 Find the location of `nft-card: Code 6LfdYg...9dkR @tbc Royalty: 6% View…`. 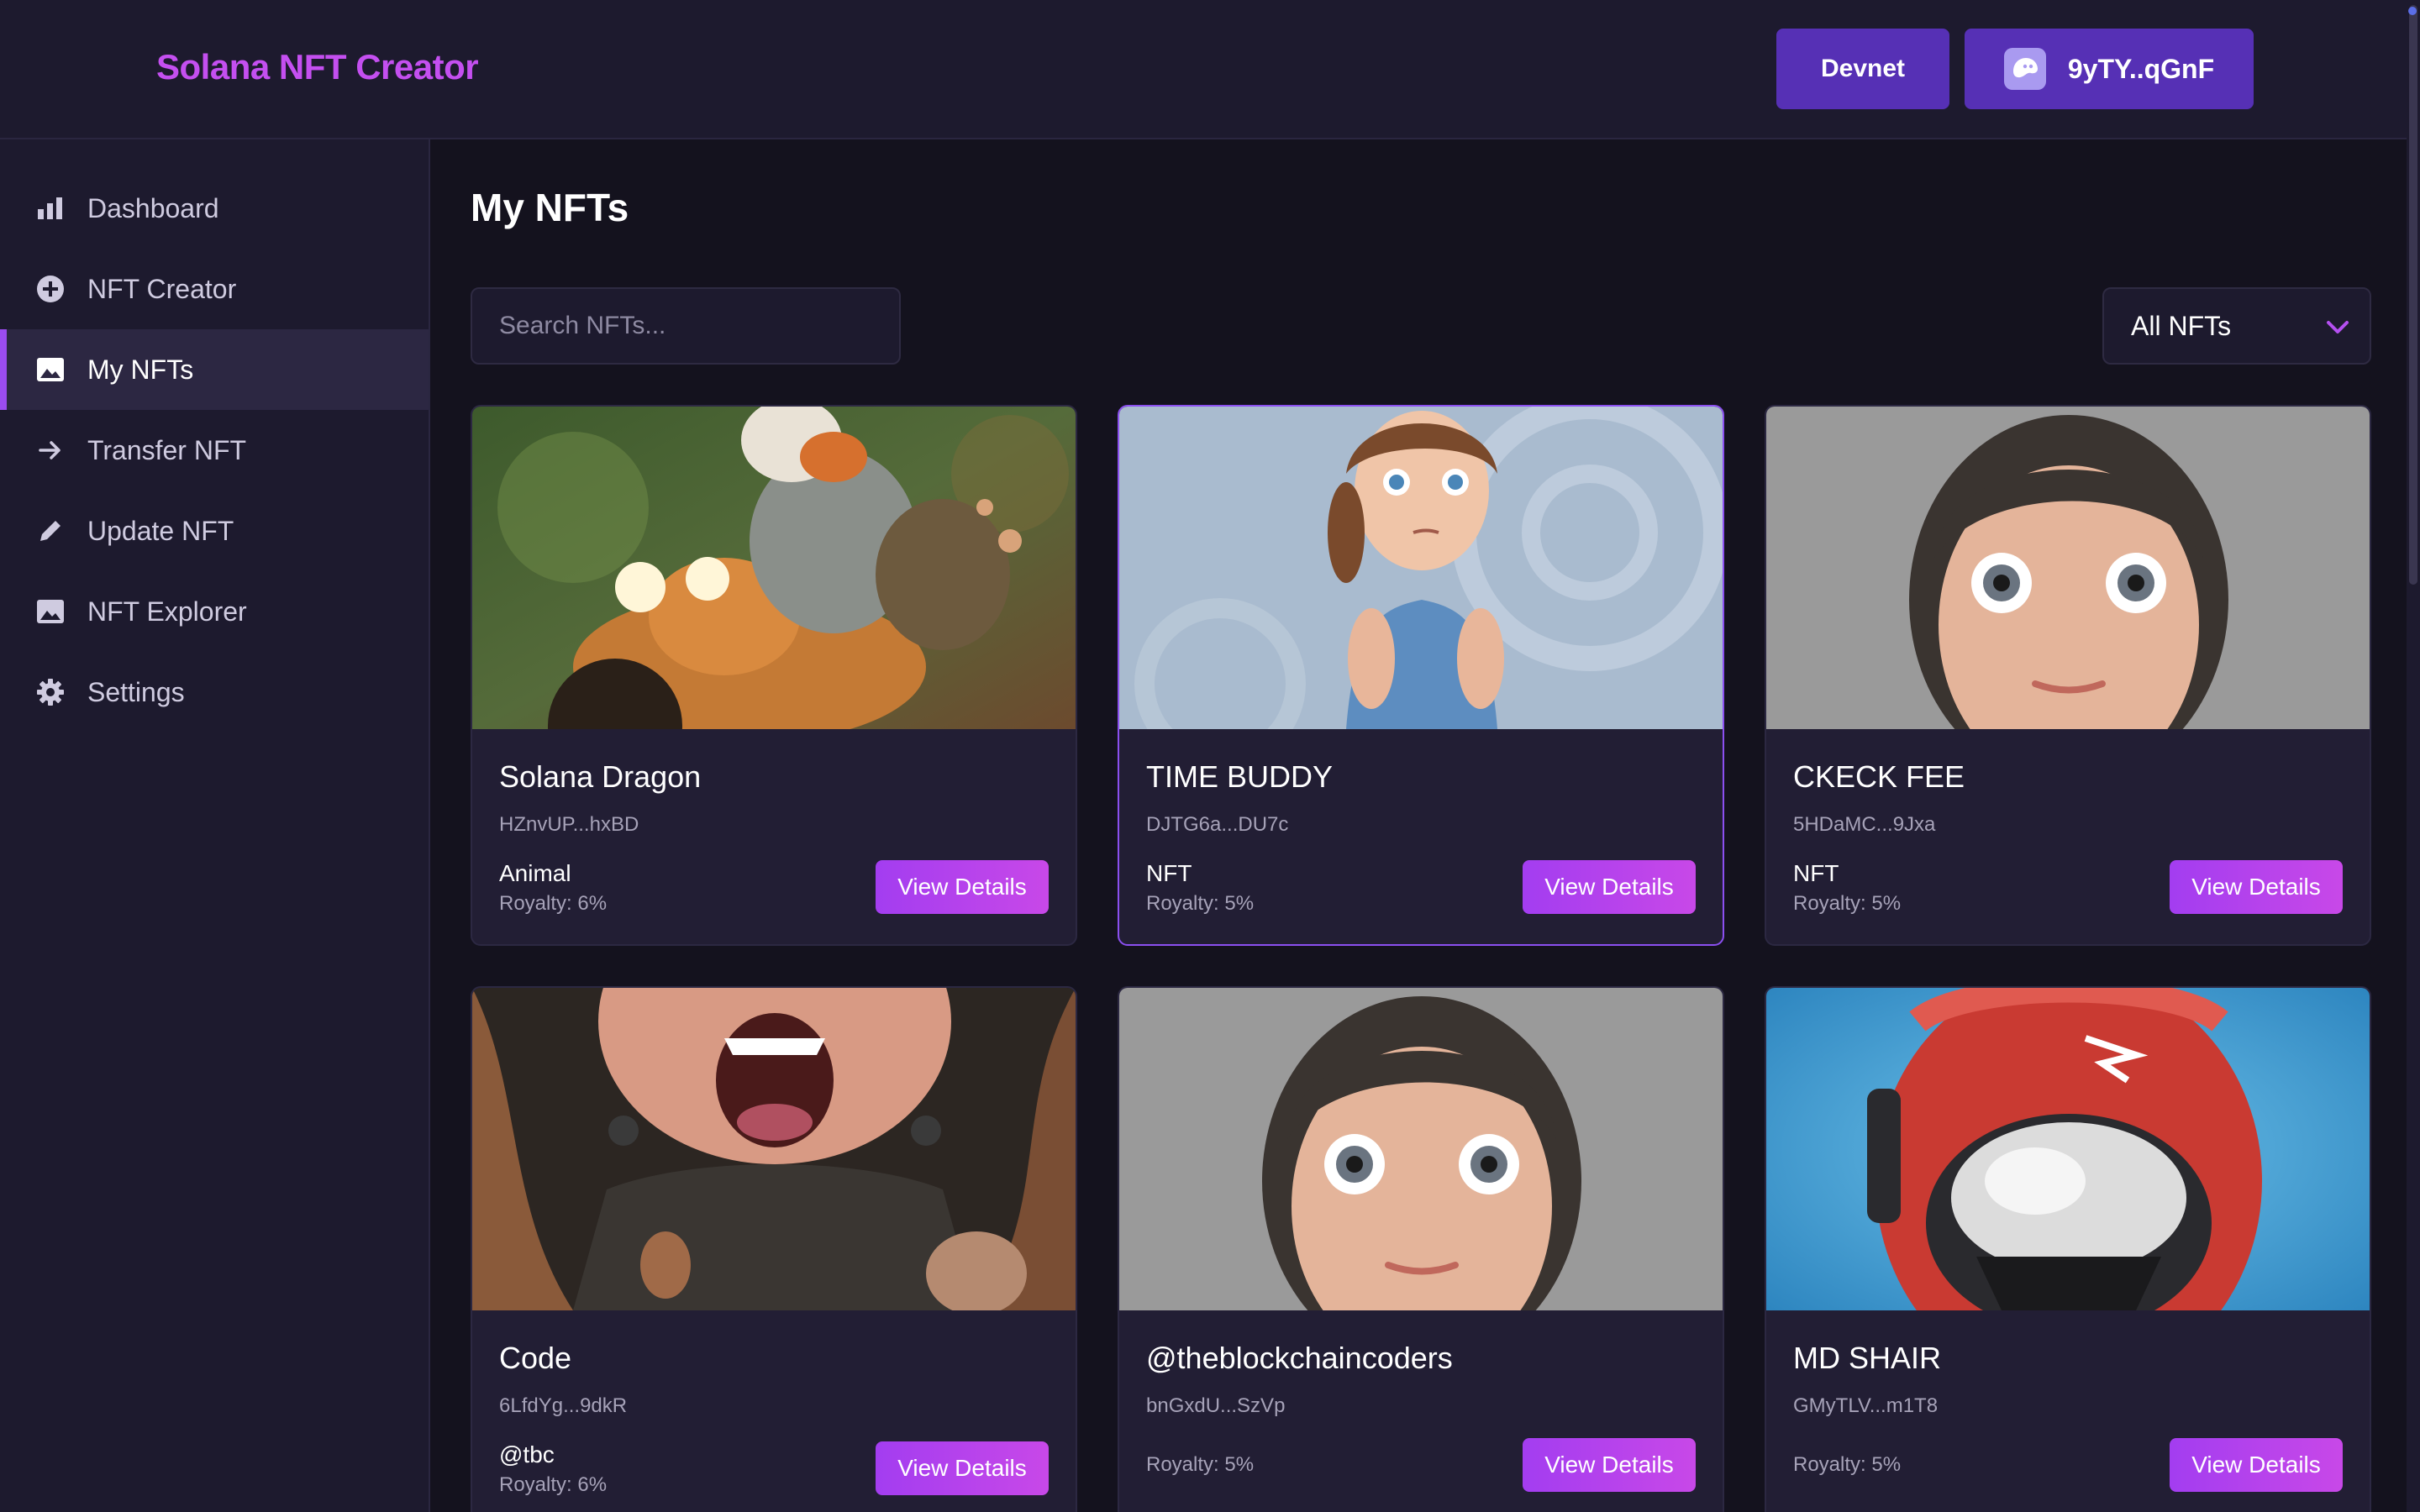

nft-card: Code 6LfdYg...9dkR @tbc Royalty: 6% View… is located at coordinates (774, 1249).